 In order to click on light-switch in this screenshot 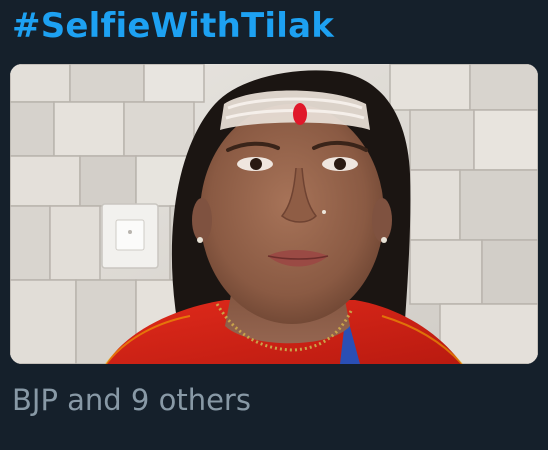, I will do `click(130, 236)`.